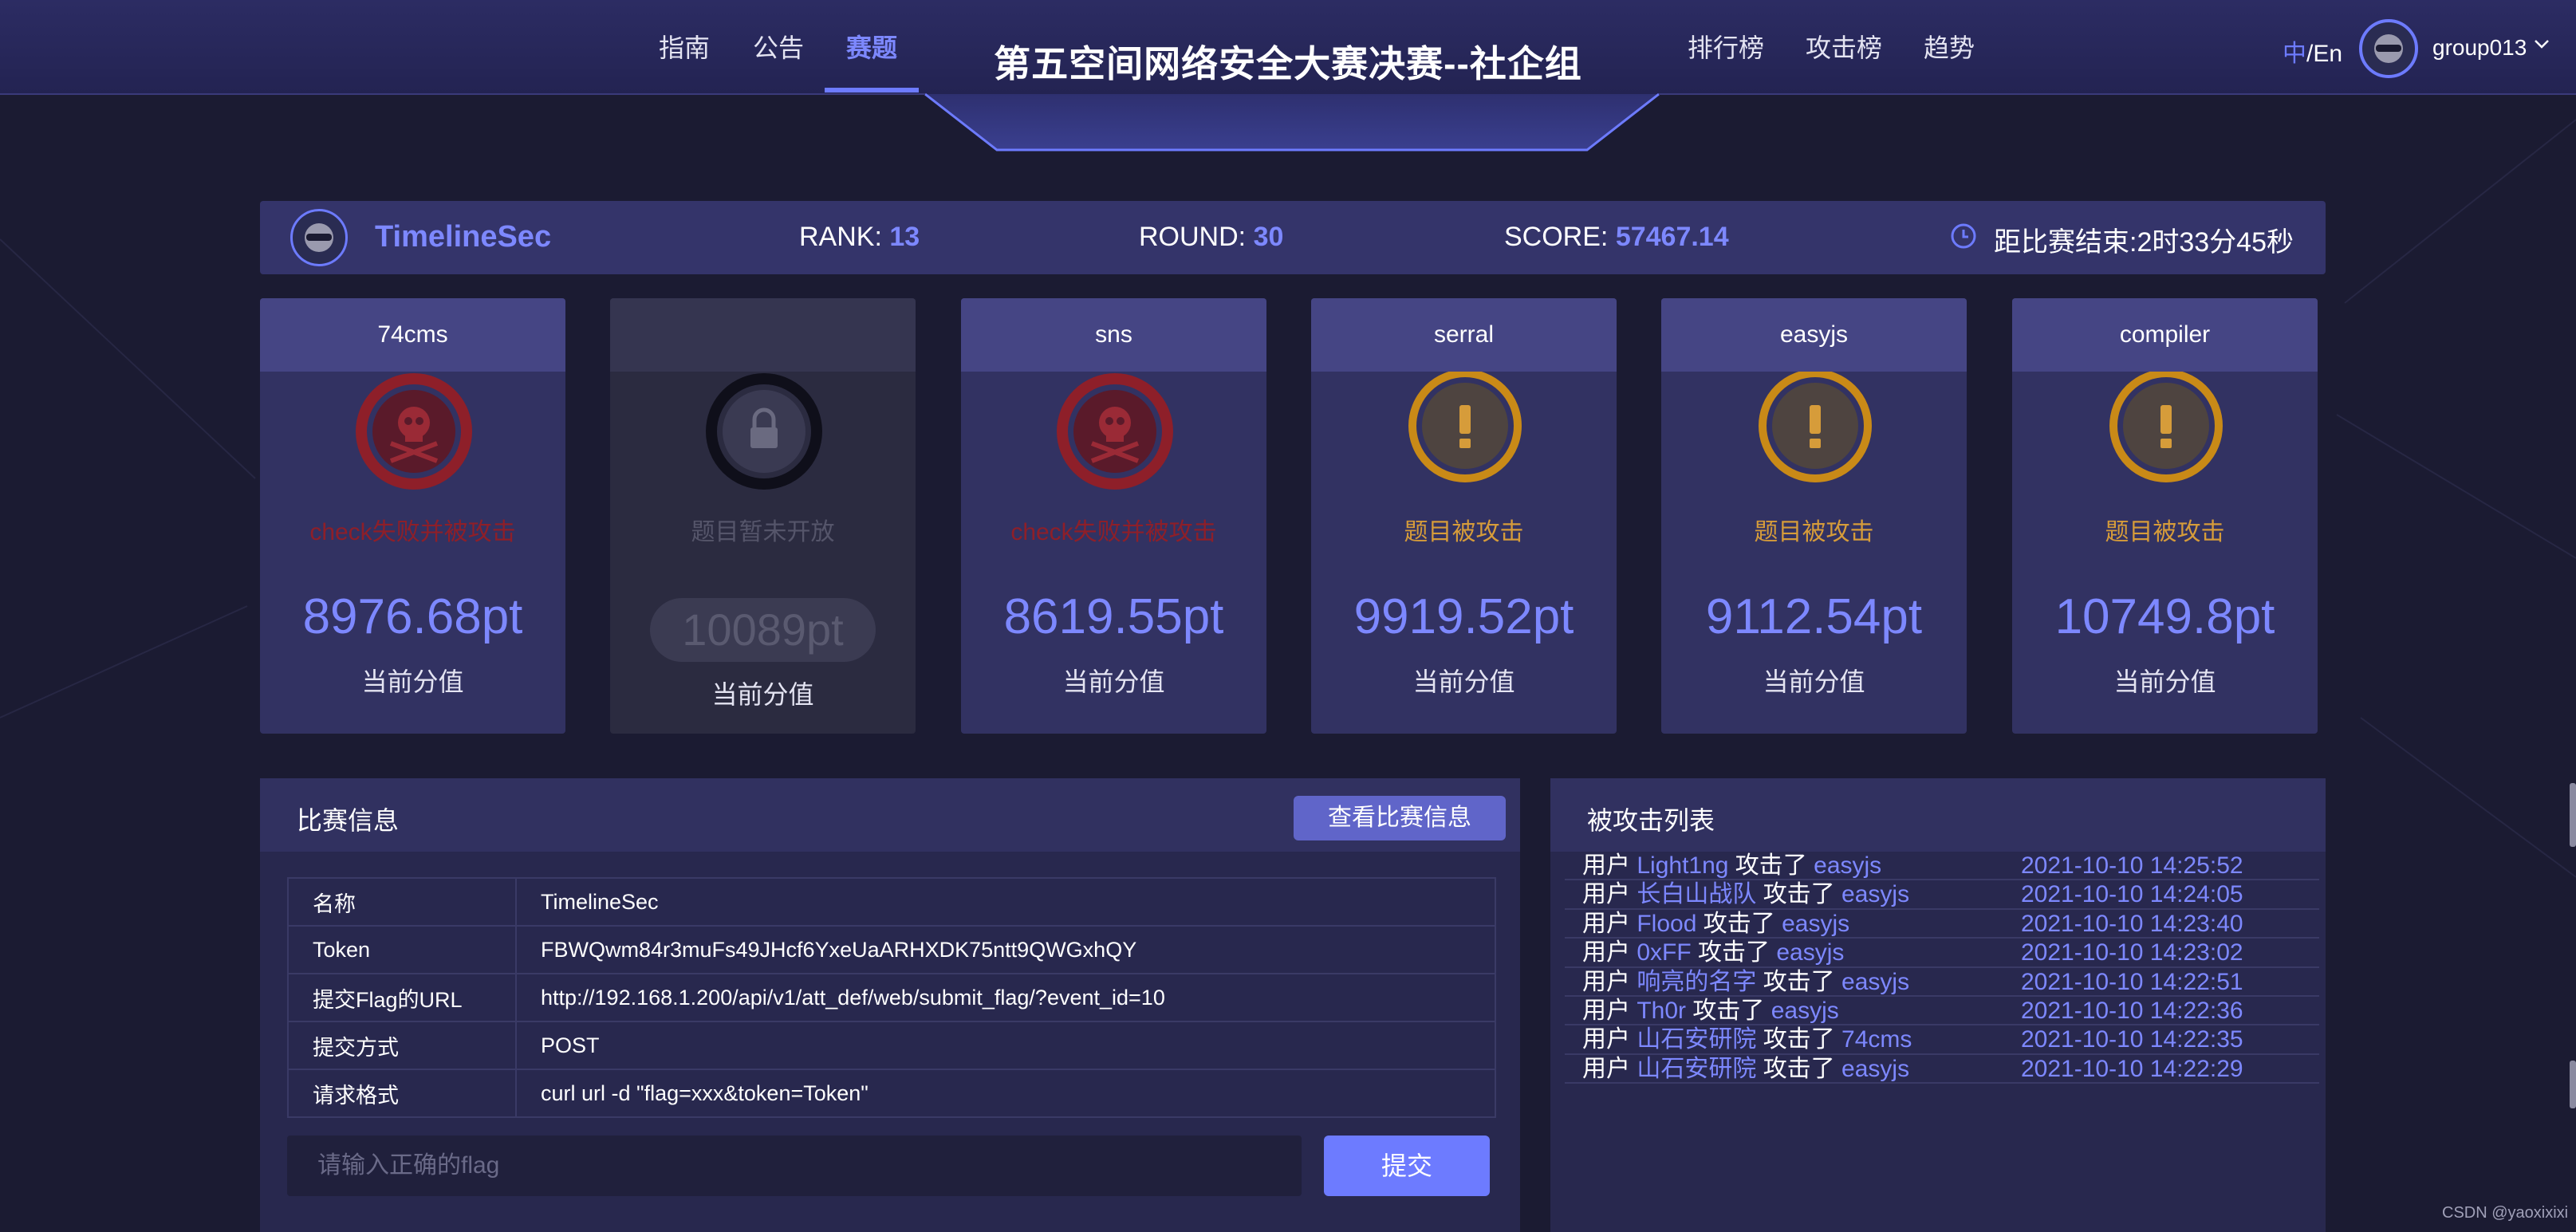  I want to click on clock-icon, so click(1963, 236).